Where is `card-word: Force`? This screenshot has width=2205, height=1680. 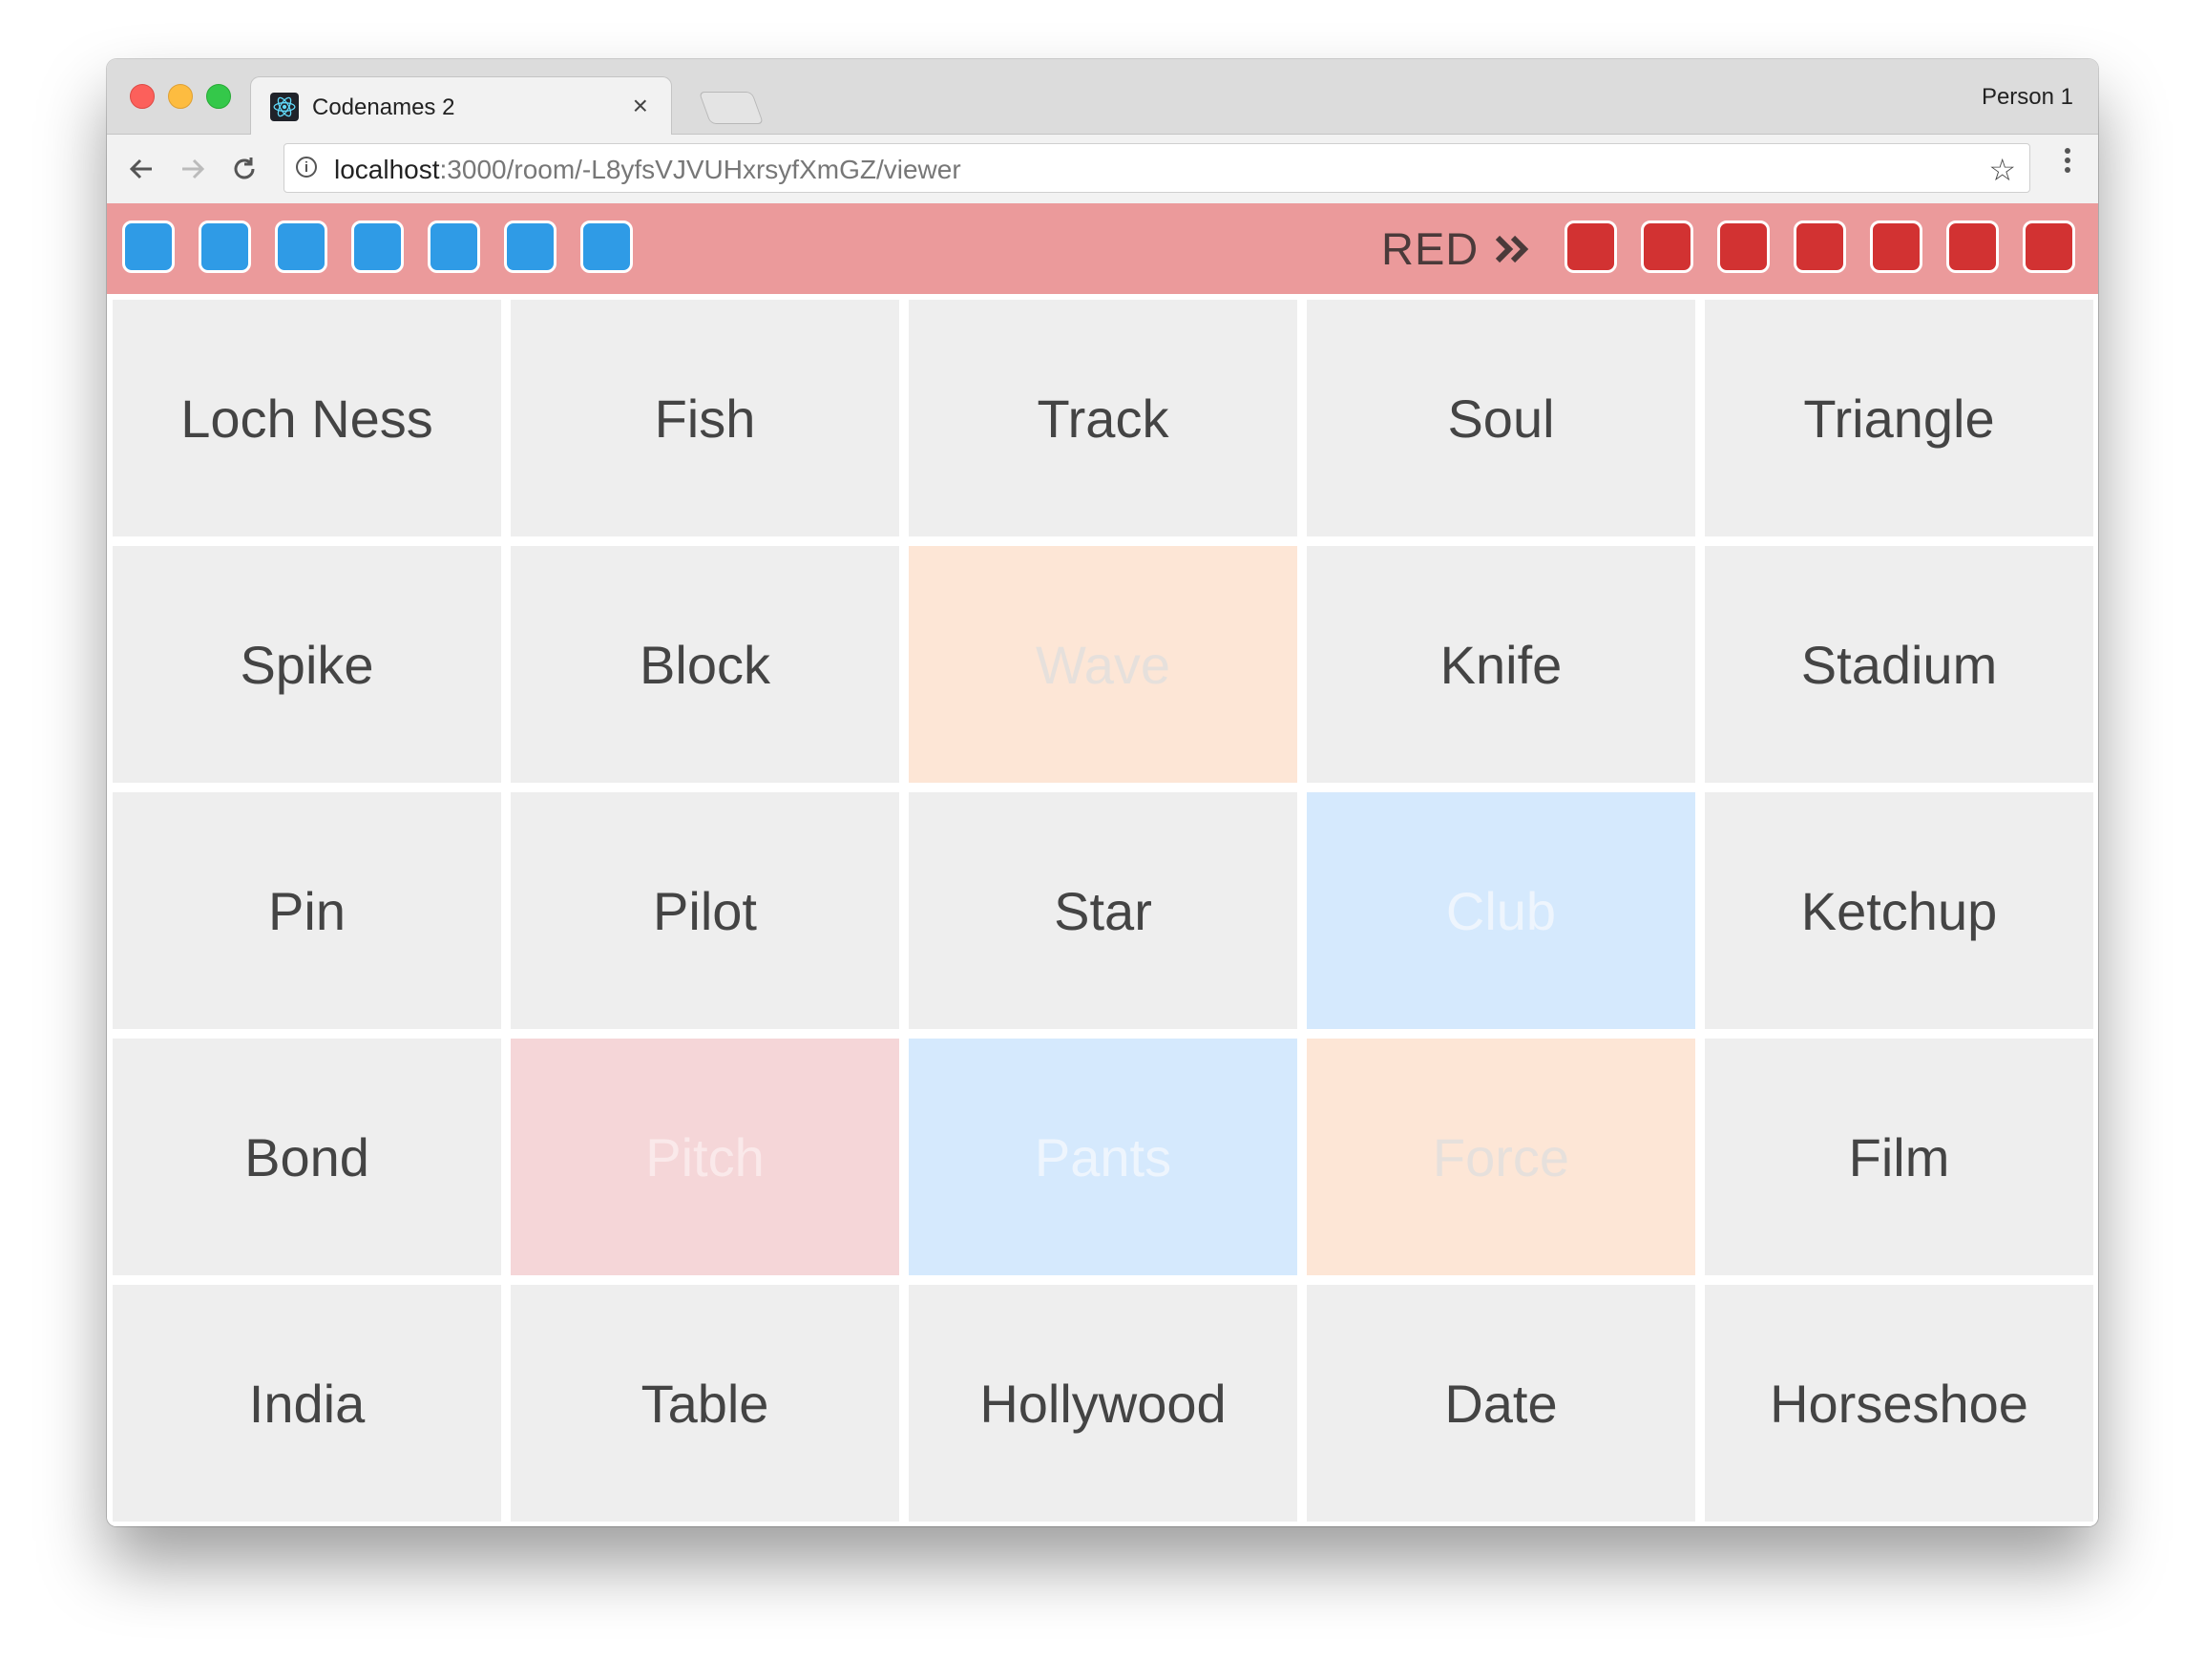 card-word: Force is located at coordinates (1501, 1157).